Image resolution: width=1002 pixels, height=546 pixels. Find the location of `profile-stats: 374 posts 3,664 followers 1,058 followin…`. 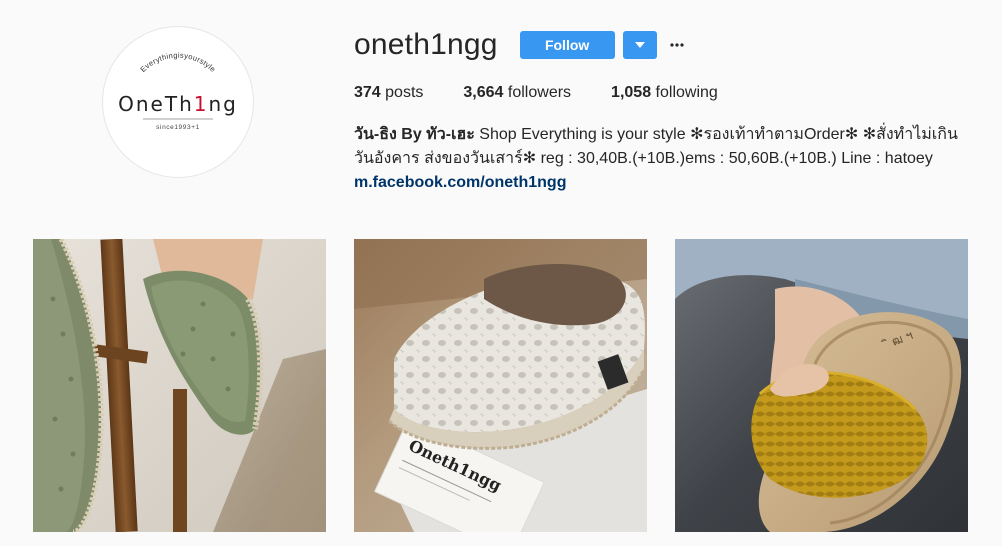

profile-stats: 374 posts 3,664 followers 1,058 followin… is located at coordinates (556, 93).